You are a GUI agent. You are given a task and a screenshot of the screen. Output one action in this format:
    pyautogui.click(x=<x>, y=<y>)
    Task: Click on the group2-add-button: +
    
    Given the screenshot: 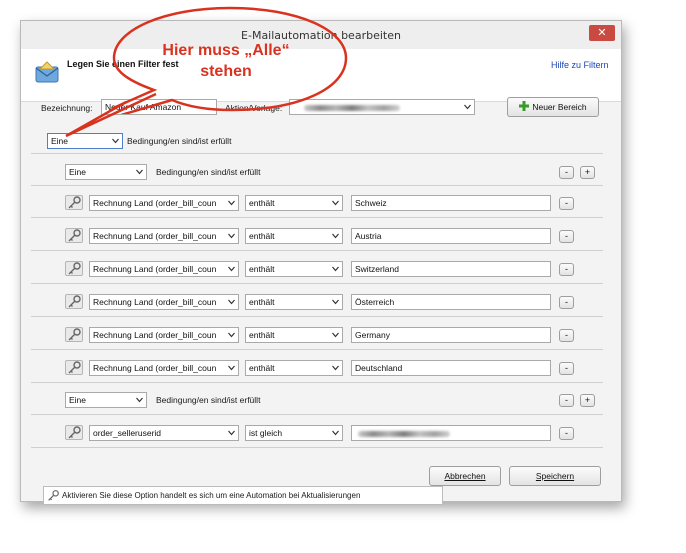 What is the action you would take?
    pyautogui.click(x=587, y=400)
    